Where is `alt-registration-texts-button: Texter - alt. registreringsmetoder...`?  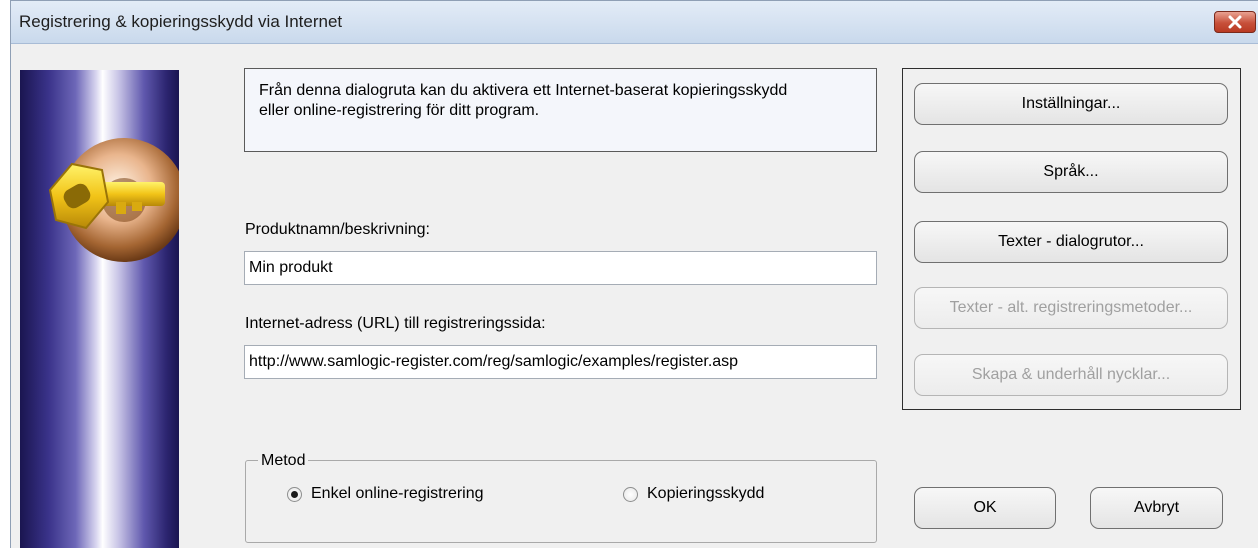
alt-registration-texts-button: Texter - alt. registreringsmetoder... is located at coordinates (1071, 308).